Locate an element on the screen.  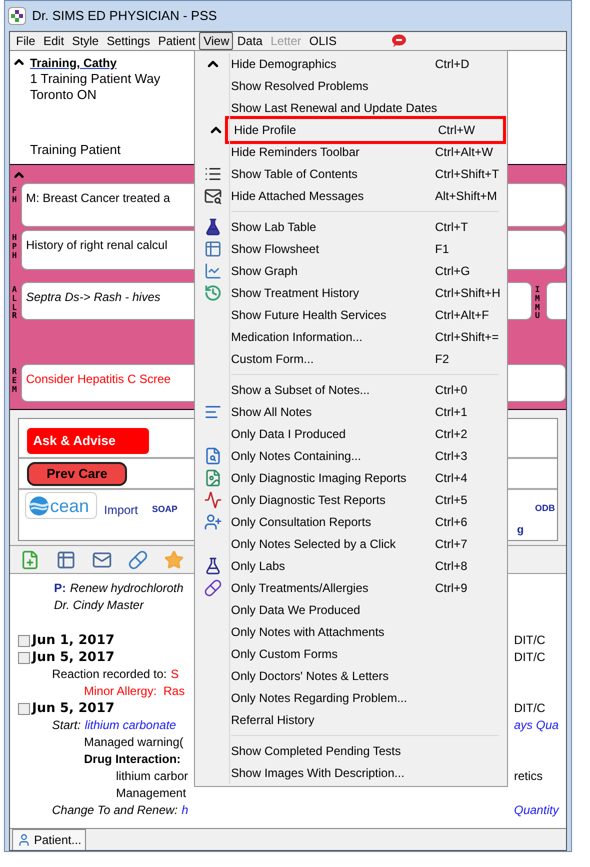
menu-item: Only Diagnostic Imaging Reports Ctrl+4 is located at coordinates (351, 478).